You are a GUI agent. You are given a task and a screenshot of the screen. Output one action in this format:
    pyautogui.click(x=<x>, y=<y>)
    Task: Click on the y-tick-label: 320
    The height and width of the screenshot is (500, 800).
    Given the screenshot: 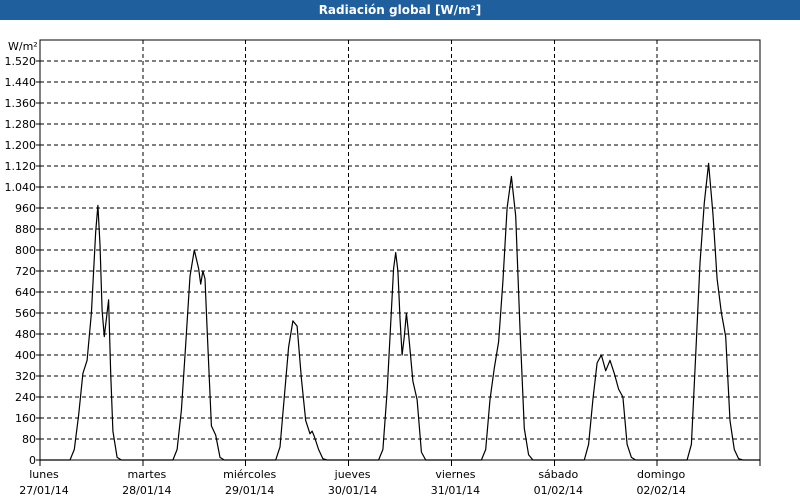 What is the action you would take?
    pyautogui.click(x=25, y=376)
    